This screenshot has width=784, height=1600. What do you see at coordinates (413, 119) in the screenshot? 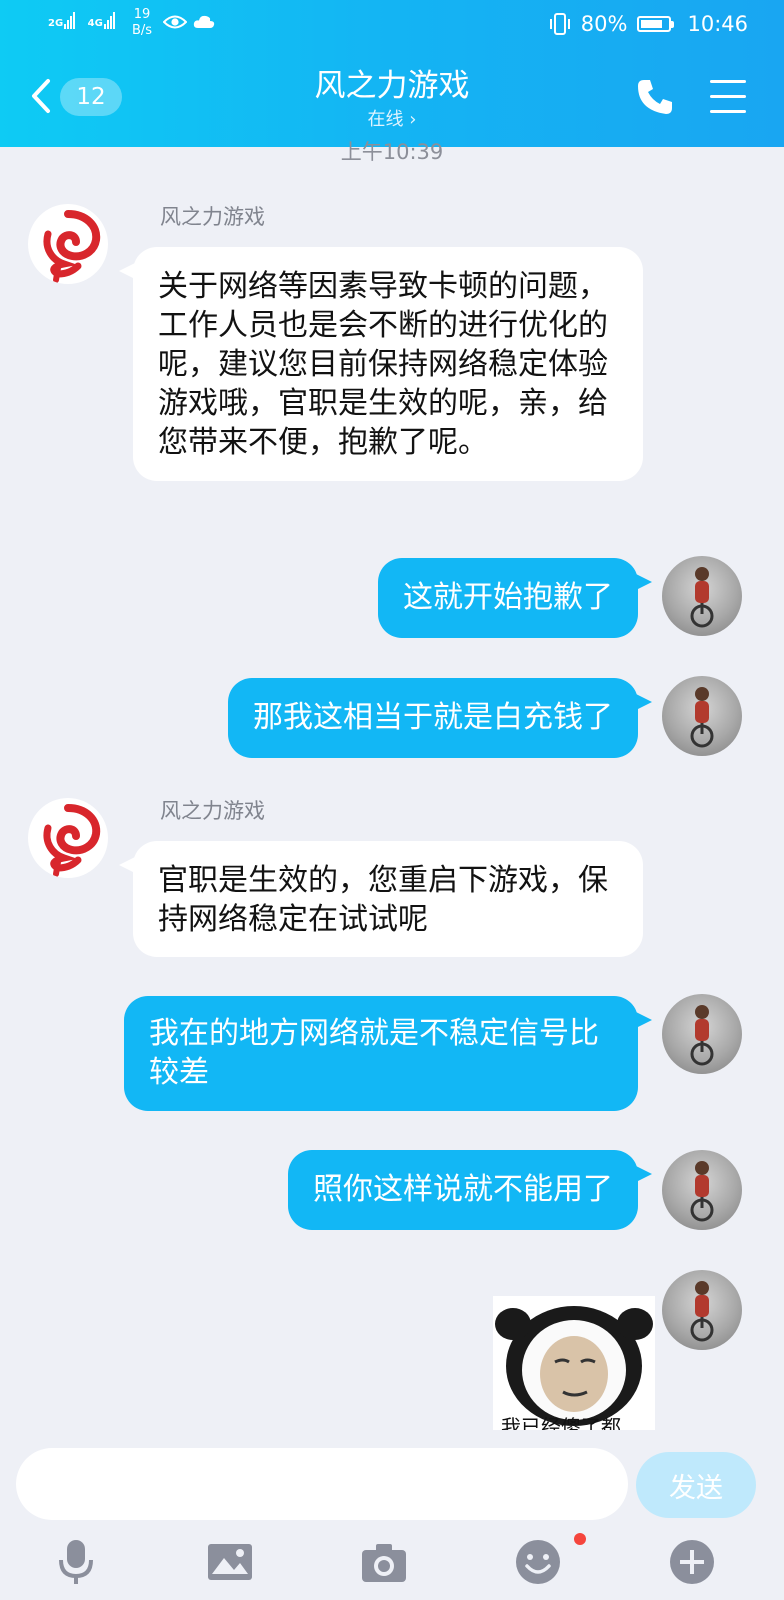
I see `chevron-right-icon: ›` at bounding box center [413, 119].